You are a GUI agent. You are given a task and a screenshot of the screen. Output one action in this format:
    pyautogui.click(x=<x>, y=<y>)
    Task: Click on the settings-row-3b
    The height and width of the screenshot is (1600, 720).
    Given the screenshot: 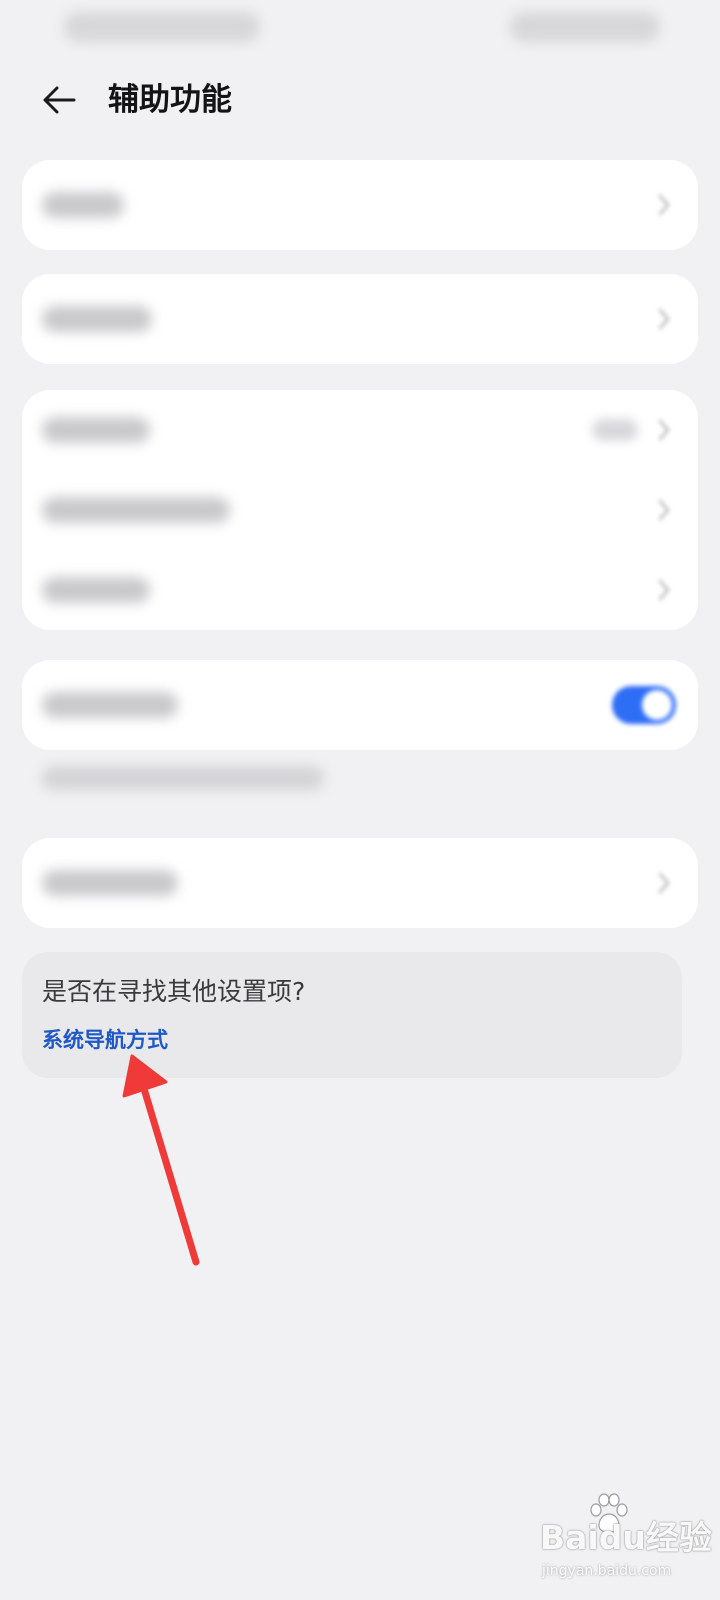 What is the action you would take?
    pyautogui.click(x=360, y=510)
    